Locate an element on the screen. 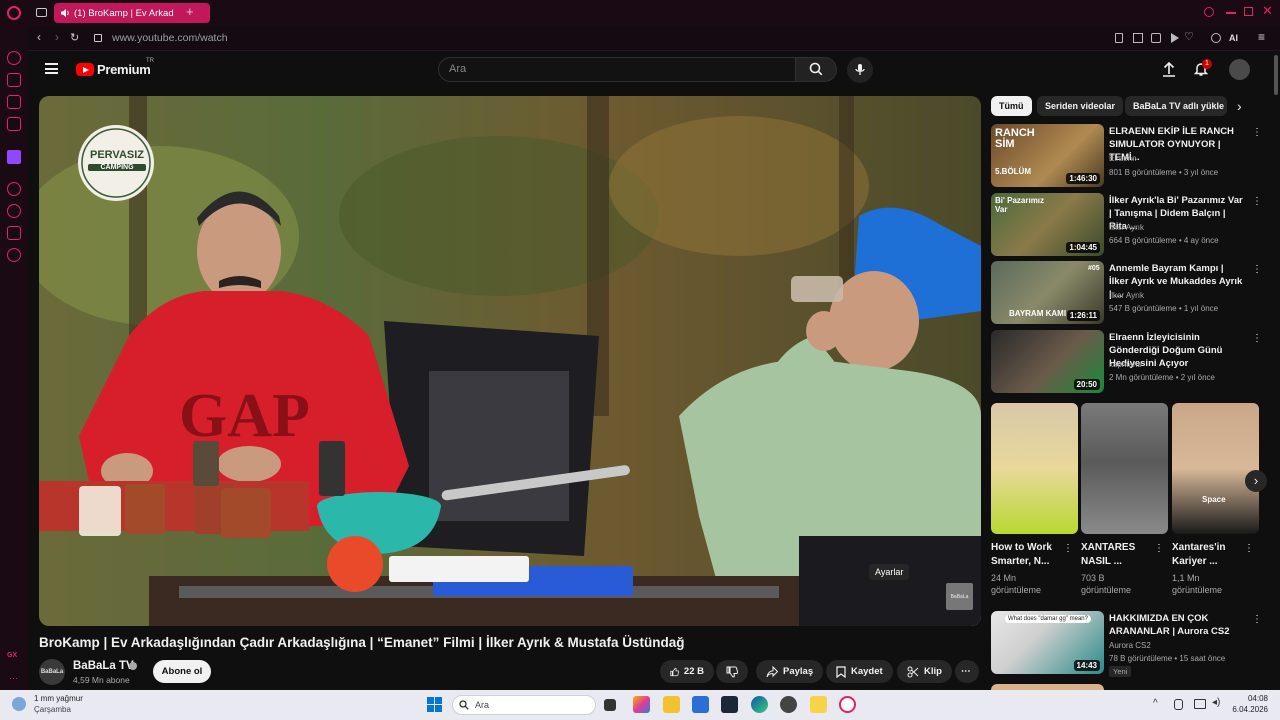  more-icon: ⋯ is located at coordinates (13, 678).